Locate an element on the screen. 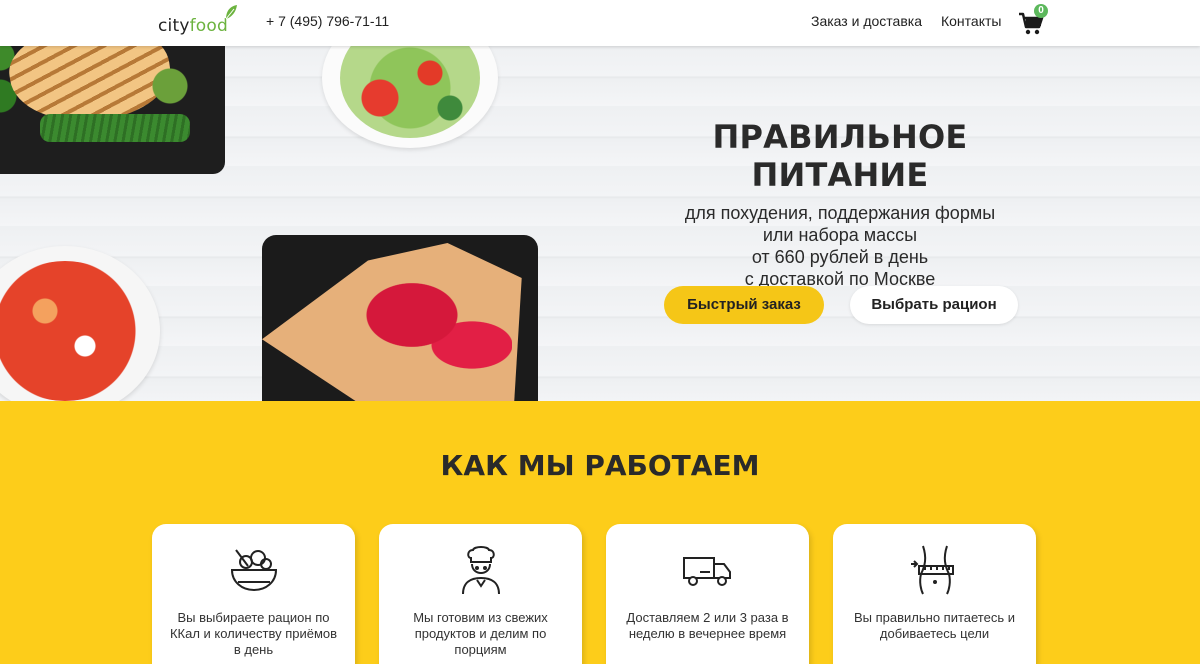 This screenshot has height=664, width=1200. food-tray-chicken is located at coordinates (112, 110).